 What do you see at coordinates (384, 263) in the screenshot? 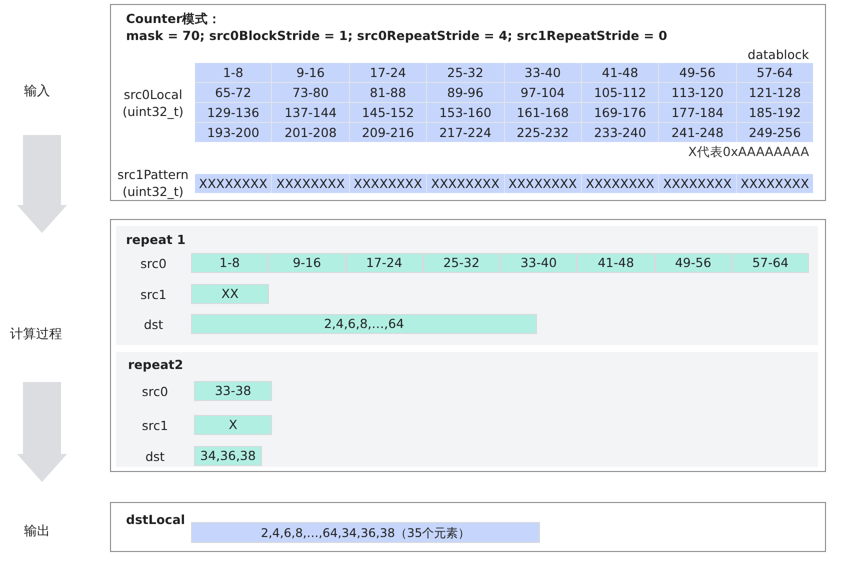
I see `block-cell: 17-24` at bounding box center [384, 263].